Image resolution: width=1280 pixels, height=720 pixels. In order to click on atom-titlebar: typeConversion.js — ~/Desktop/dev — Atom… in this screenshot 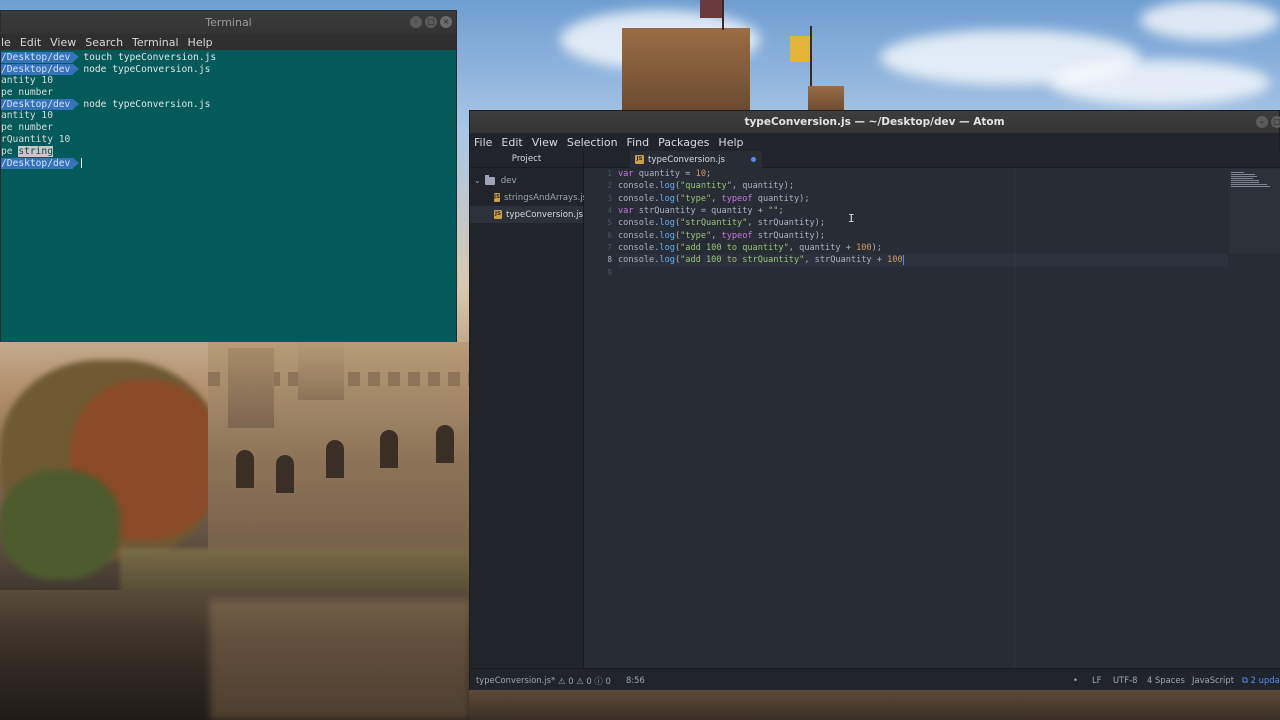, I will do `click(875, 122)`.